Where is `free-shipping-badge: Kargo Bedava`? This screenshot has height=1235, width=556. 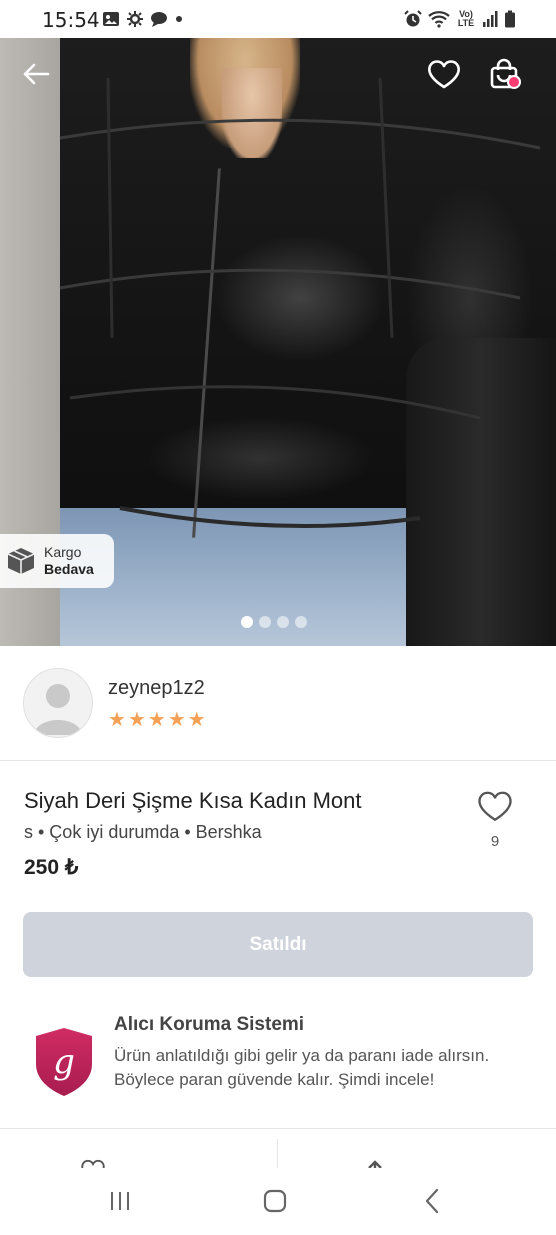 free-shipping-badge: Kargo Bedava is located at coordinates (57, 561).